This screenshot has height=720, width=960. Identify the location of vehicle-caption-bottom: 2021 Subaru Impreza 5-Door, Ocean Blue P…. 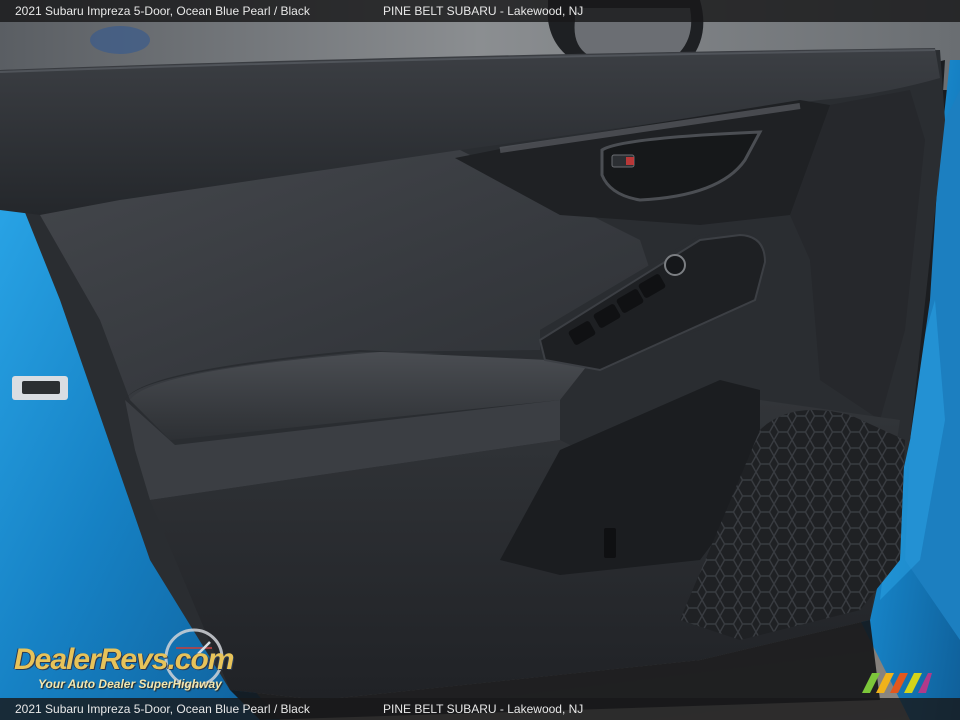
(162, 709).